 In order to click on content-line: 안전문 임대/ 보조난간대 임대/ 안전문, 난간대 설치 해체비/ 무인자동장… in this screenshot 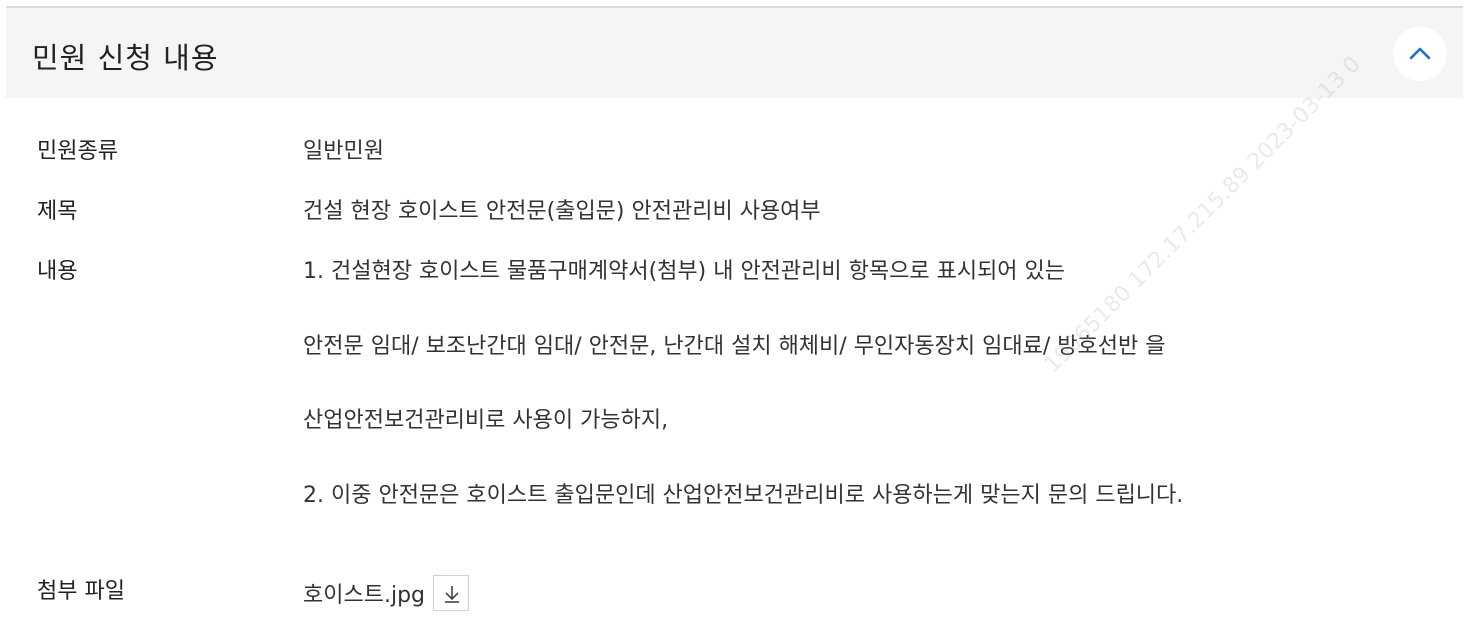, I will do `click(734, 346)`.